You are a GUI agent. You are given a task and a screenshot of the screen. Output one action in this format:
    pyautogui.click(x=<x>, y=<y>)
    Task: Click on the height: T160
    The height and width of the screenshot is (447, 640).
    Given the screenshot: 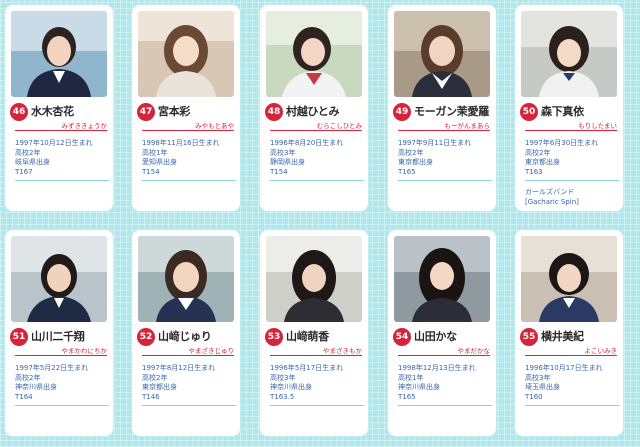 What is the action you would take?
    pyautogui.click(x=534, y=396)
    